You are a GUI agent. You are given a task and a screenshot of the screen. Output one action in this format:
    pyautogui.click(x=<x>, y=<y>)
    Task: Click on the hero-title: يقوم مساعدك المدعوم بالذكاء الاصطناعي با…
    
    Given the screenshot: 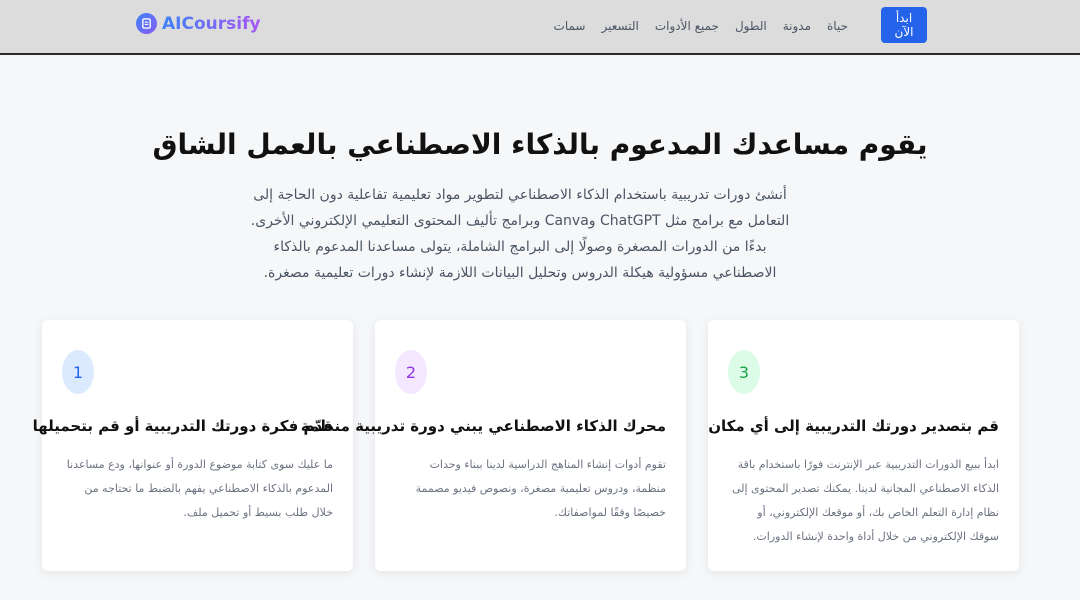 What is the action you would take?
    pyautogui.click(x=540, y=144)
    